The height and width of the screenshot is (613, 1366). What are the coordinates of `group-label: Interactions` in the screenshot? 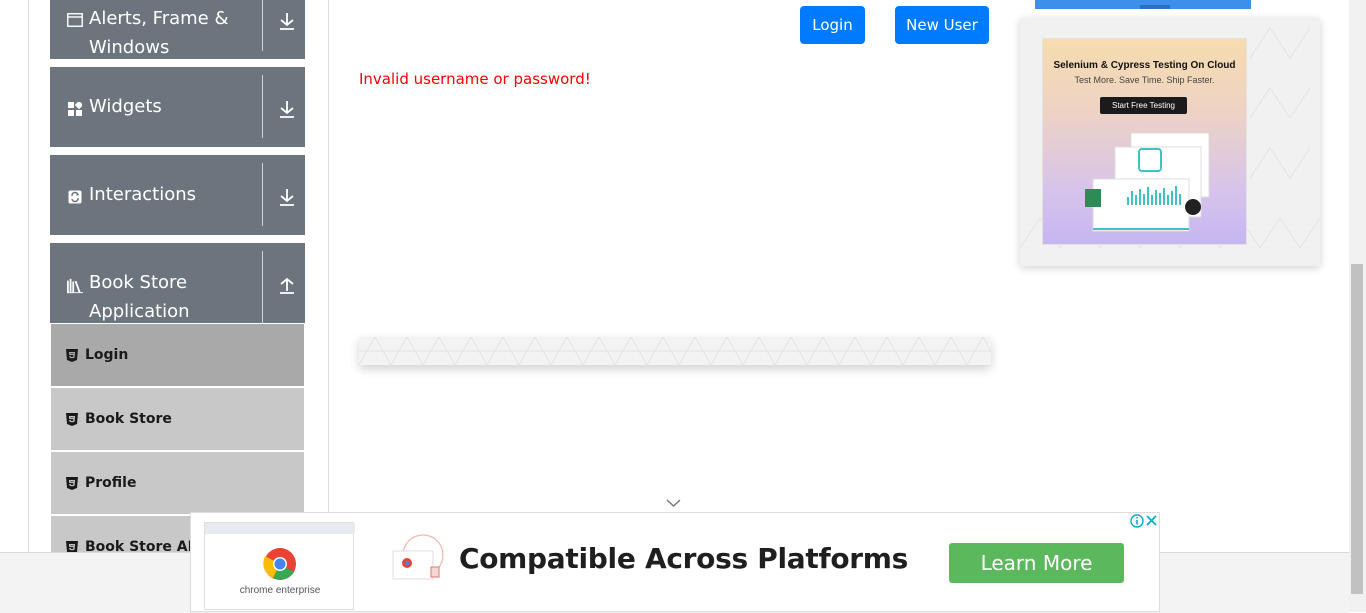 It's located at (143, 194).